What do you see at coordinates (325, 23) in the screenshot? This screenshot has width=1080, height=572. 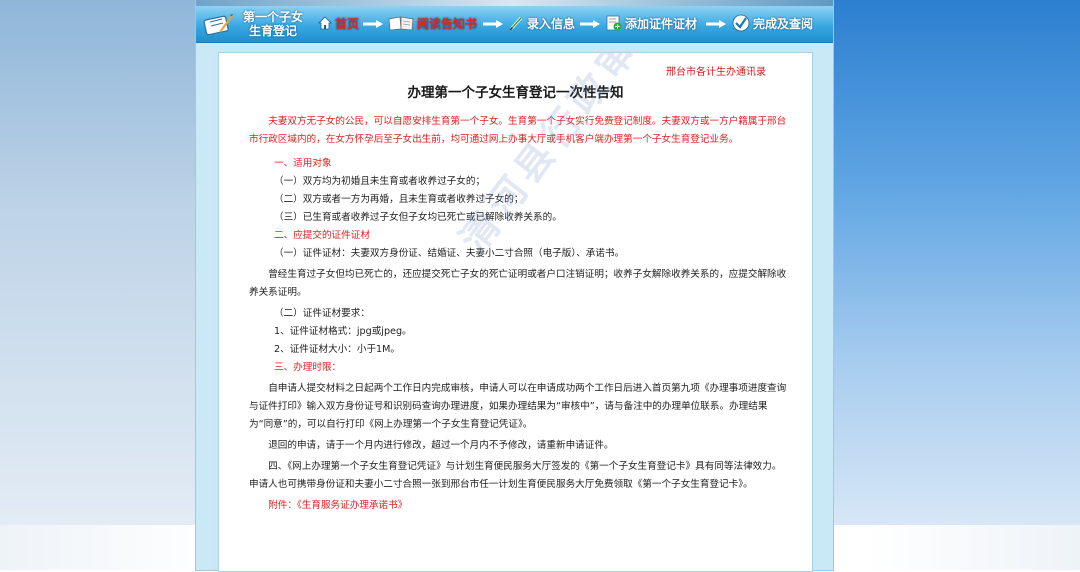 I see `home-icon` at bounding box center [325, 23].